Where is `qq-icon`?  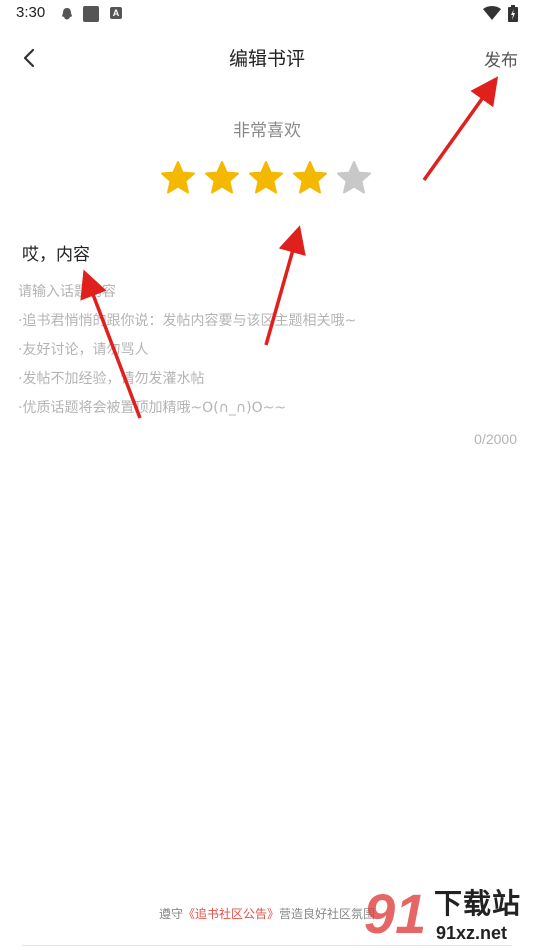 qq-icon is located at coordinates (67, 14).